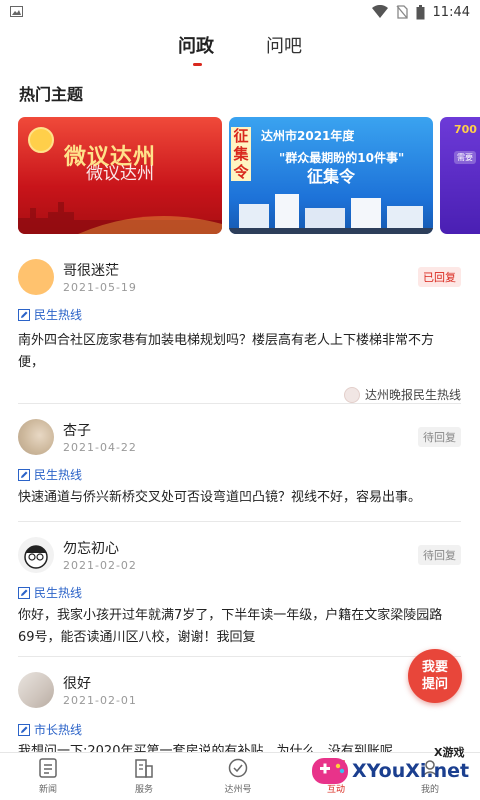 The height and width of the screenshot is (800, 480). I want to click on topic-banner-weiyi: 微议达州 微议达州, so click(120, 175).